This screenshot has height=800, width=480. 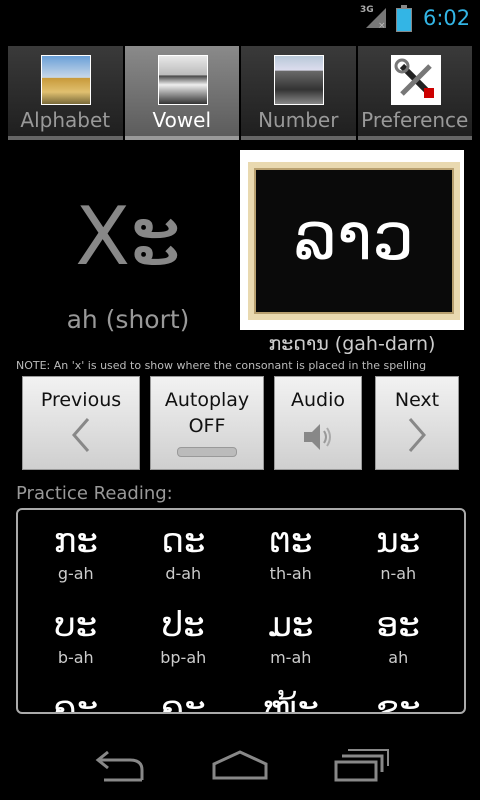 What do you see at coordinates (299, 80) in the screenshot?
I see `gate-photo-icon` at bounding box center [299, 80].